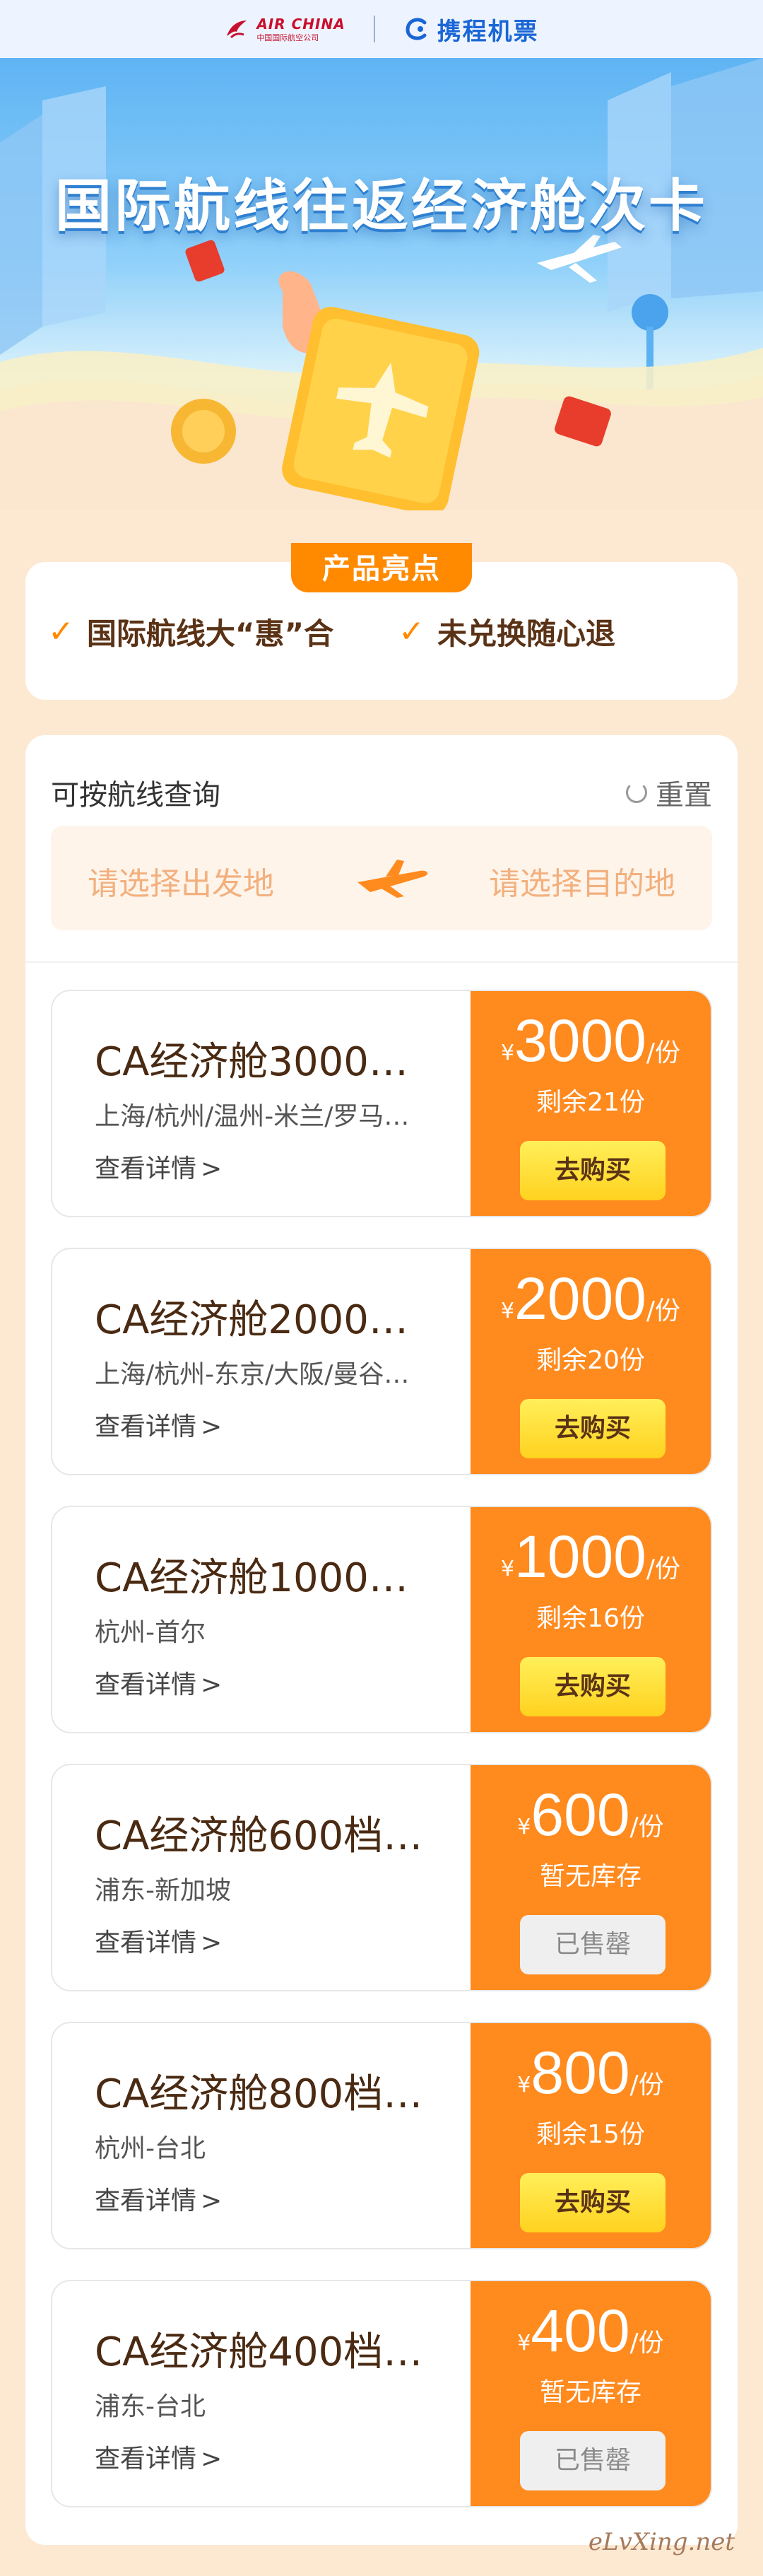 This screenshot has width=763, height=2576. What do you see at coordinates (135, 796) in the screenshot?
I see `query-title: 可按航线查询` at bounding box center [135, 796].